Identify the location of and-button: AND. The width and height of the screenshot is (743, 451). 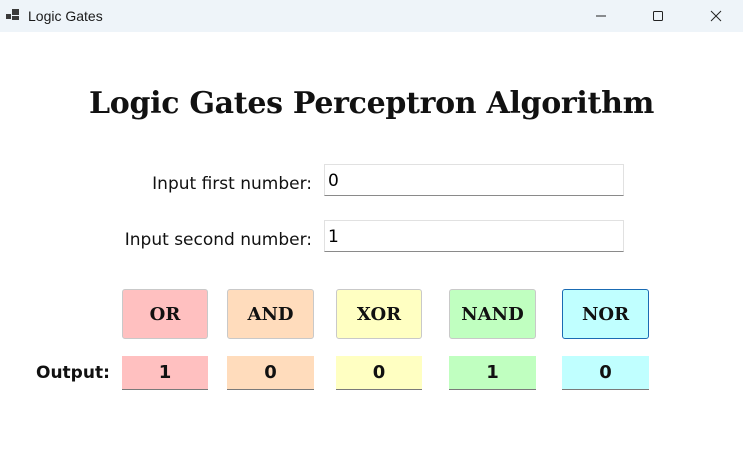
(270, 314).